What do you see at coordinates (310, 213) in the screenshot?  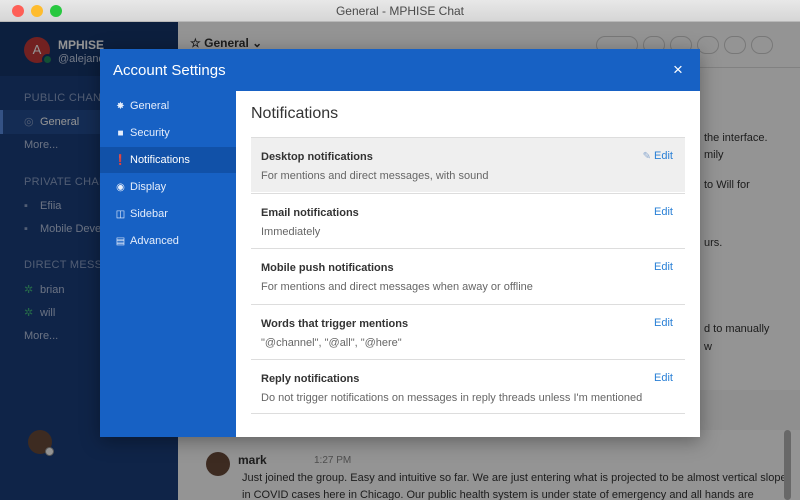 I see `setting-label: Email notifications` at bounding box center [310, 213].